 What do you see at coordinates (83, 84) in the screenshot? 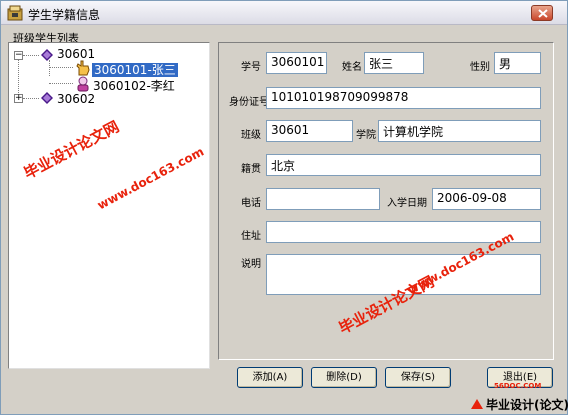
I see `student-icon` at bounding box center [83, 84].